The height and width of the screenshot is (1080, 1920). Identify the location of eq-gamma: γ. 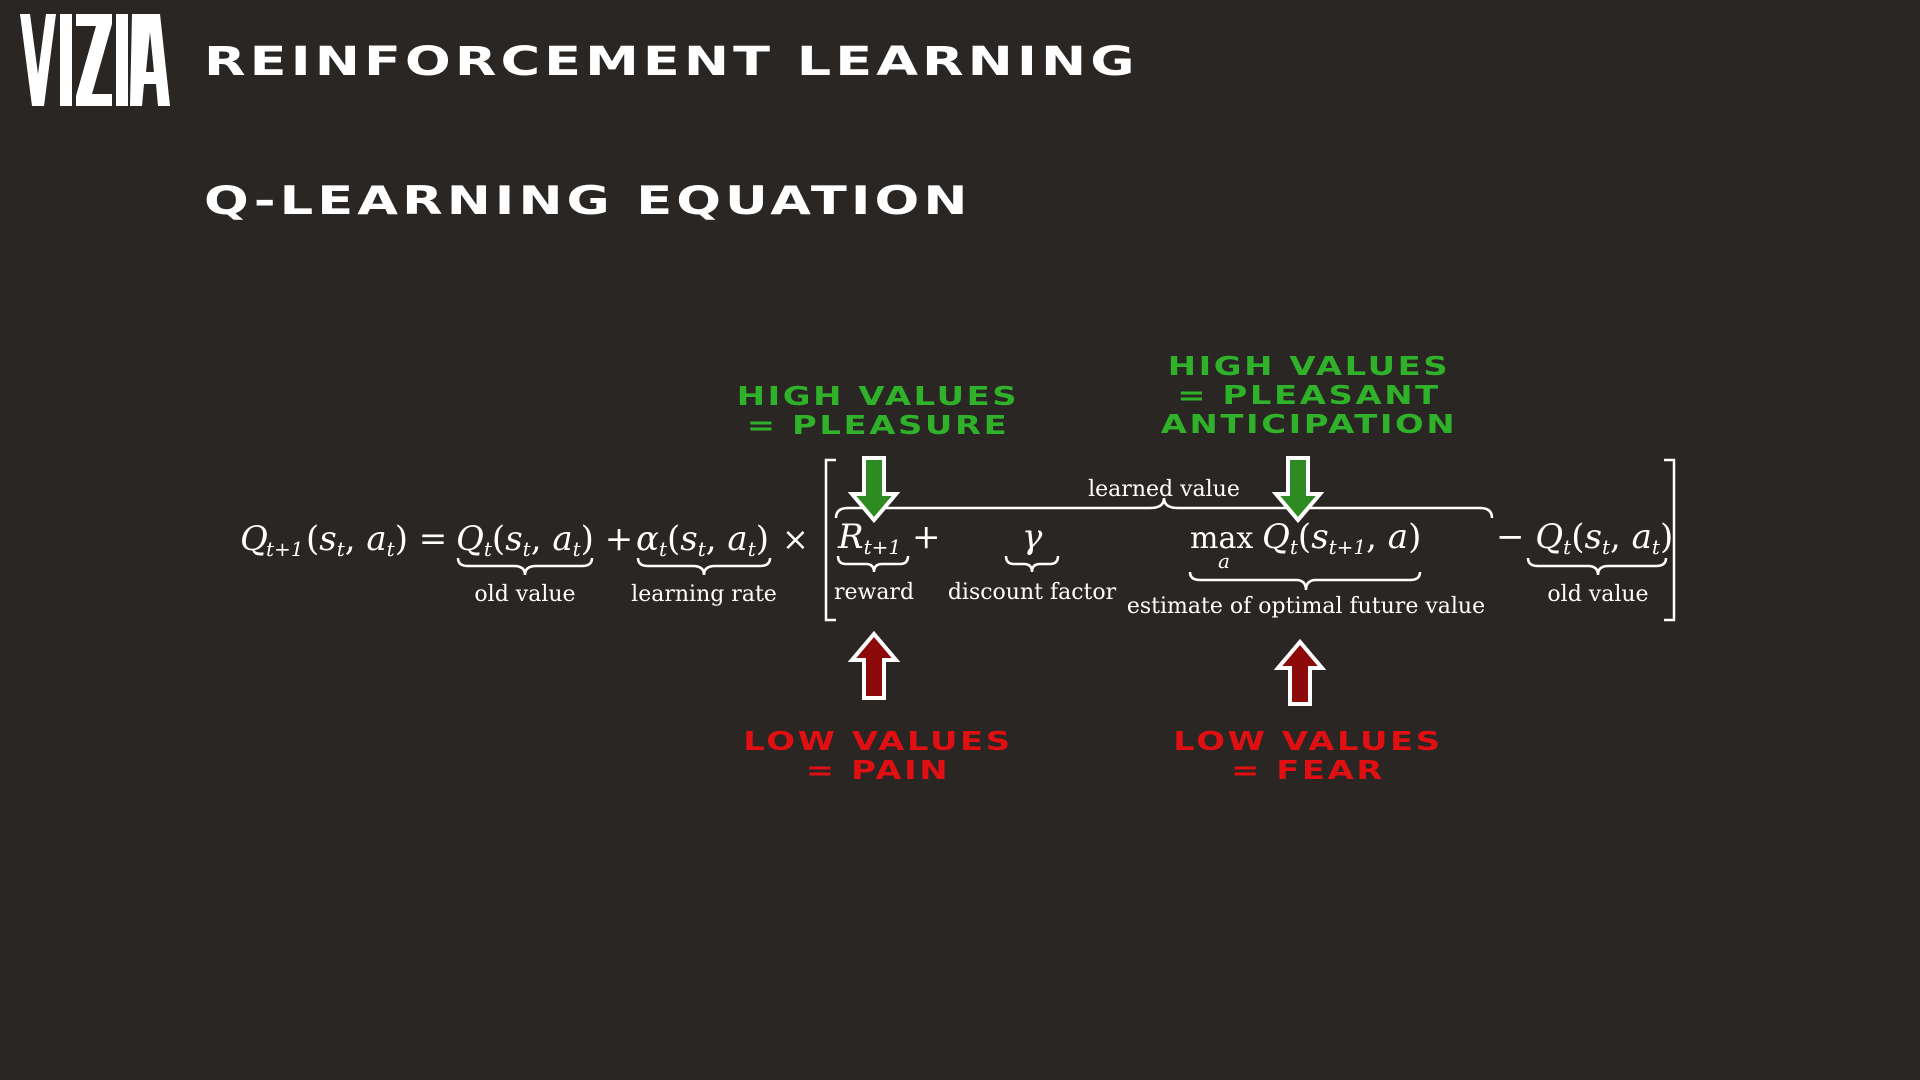
(1032, 537).